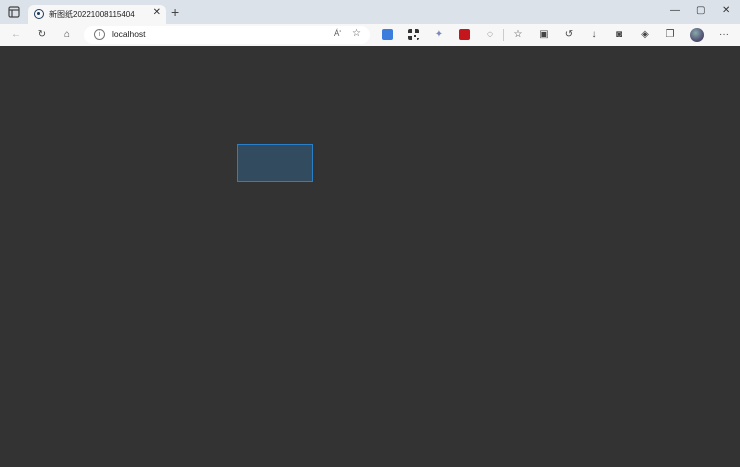  What do you see at coordinates (503, 35) in the screenshot?
I see `toolbar-divider` at bounding box center [503, 35].